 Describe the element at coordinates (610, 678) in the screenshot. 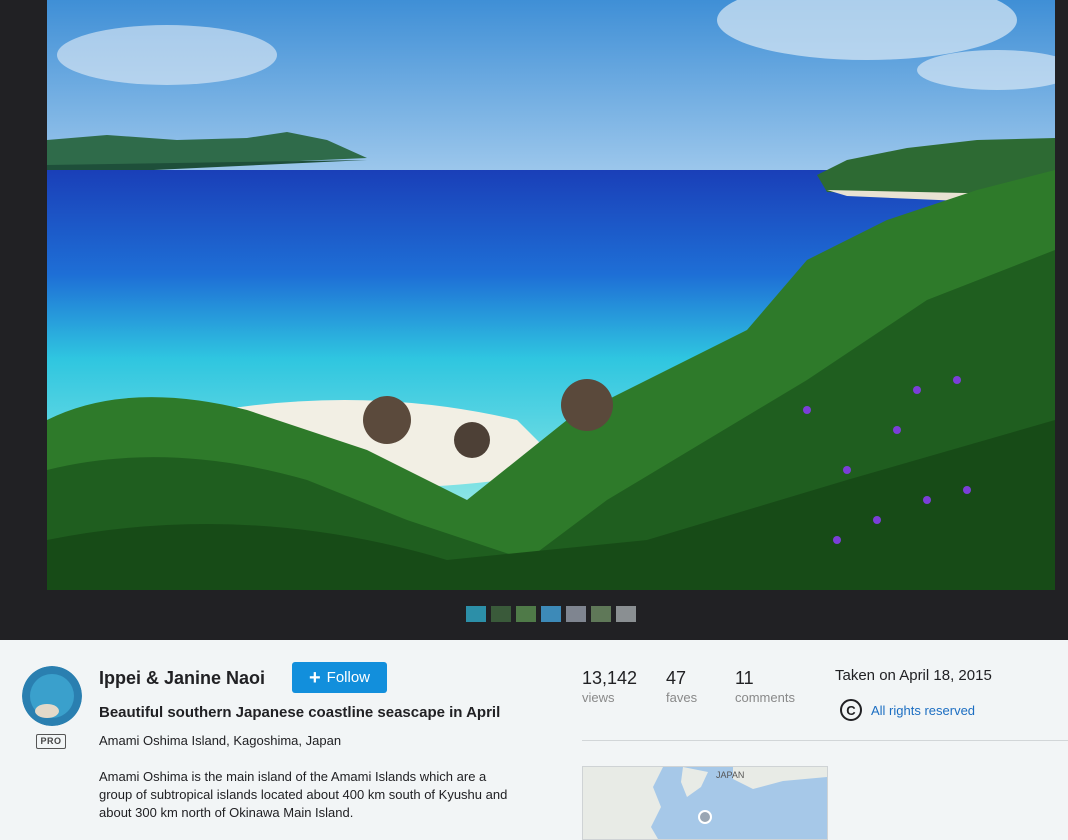

I see `views-count: 13,142` at that location.